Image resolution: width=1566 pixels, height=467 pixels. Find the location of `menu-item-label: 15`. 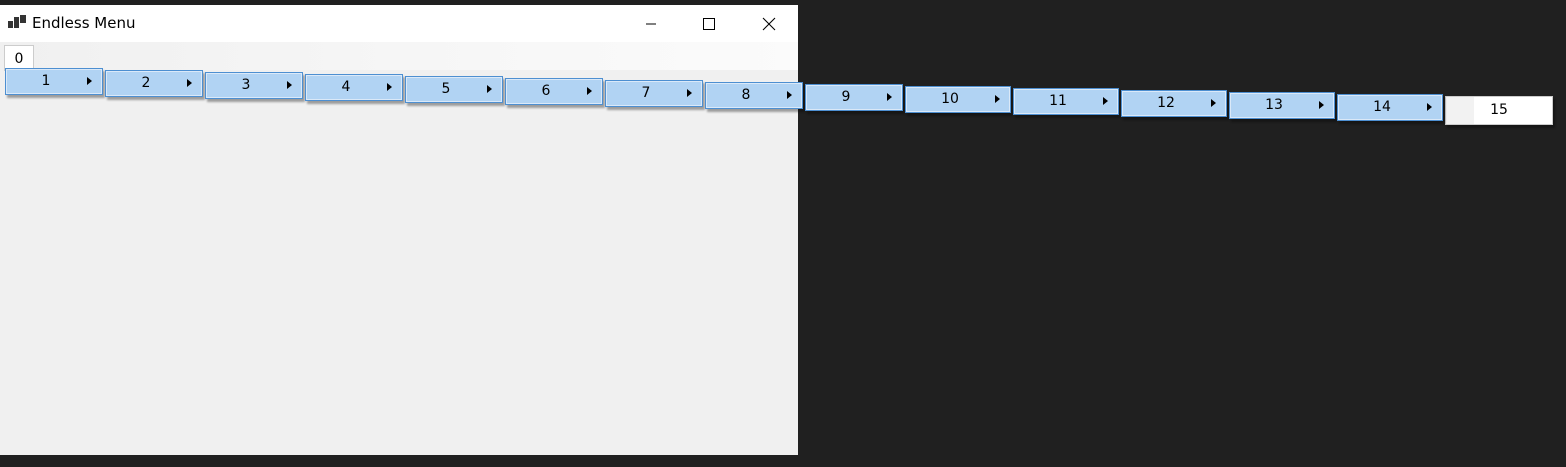

menu-item-label: 15 is located at coordinates (1499, 110).